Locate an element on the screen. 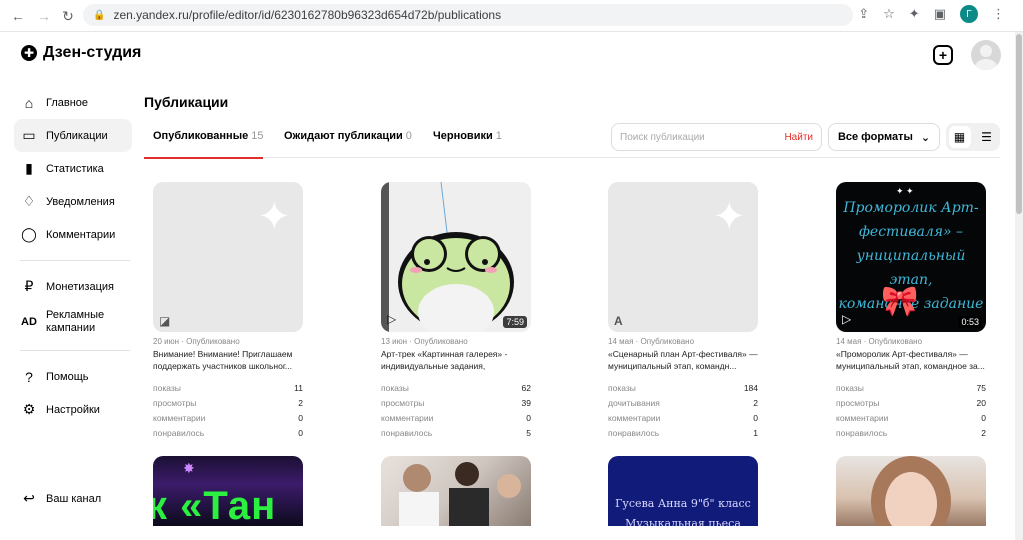 The width and height of the screenshot is (1023, 540). frog-illustration is located at coordinates (447, 257).